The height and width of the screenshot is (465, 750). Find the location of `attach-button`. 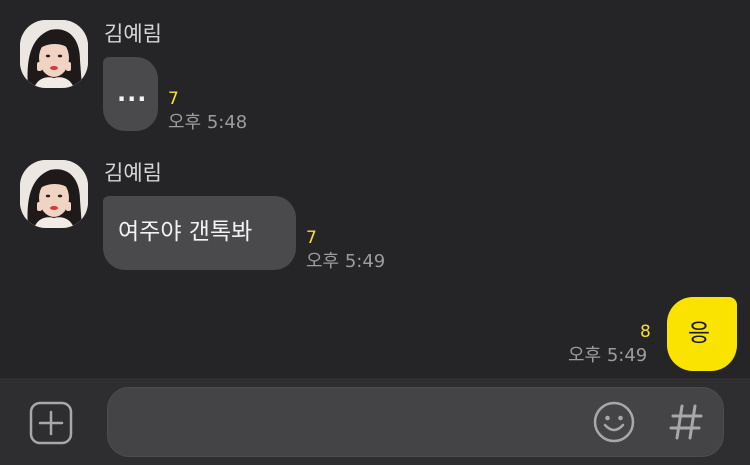

attach-button is located at coordinates (51, 423).